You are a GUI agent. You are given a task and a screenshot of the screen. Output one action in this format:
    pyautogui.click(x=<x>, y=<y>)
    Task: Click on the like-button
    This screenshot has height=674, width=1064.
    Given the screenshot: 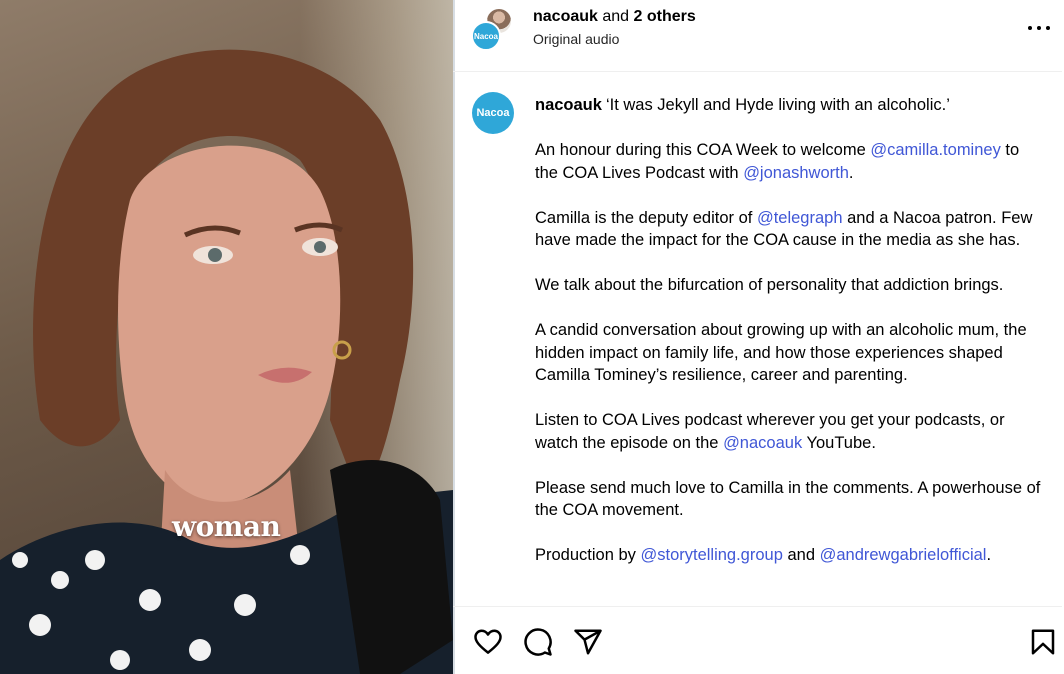 What is the action you would take?
    pyautogui.click(x=488, y=642)
    